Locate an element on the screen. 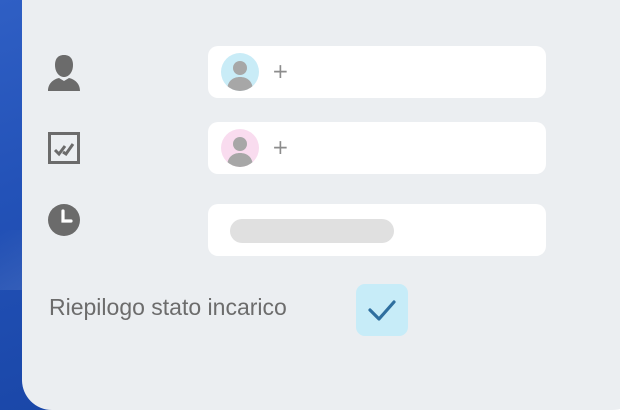 The width and height of the screenshot is (620, 410). summary-label: Riepilogo stato incarico is located at coordinates (168, 307).